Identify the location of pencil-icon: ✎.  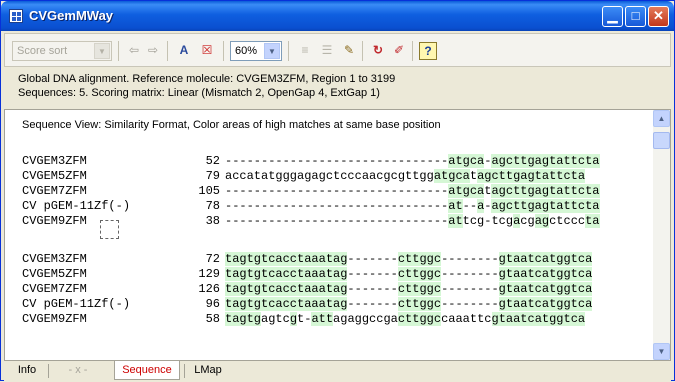
(349, 51).